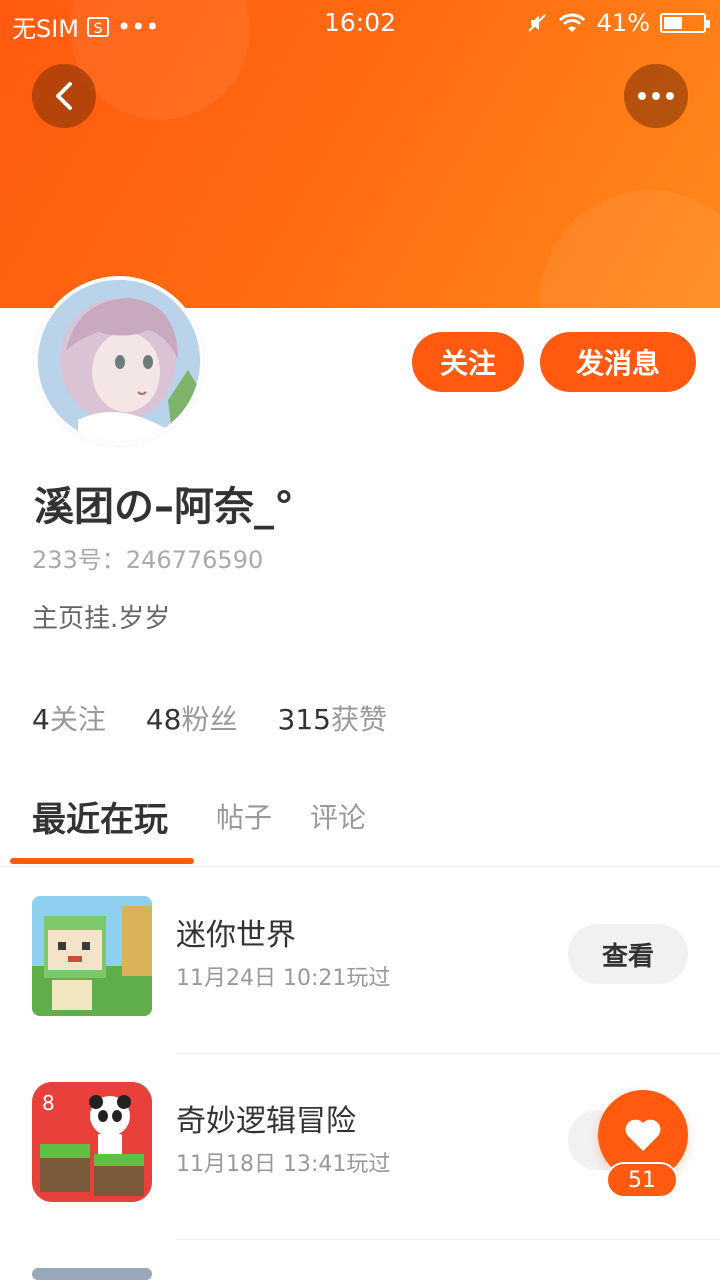  I want to click on mute-icon, so click(536, 23).